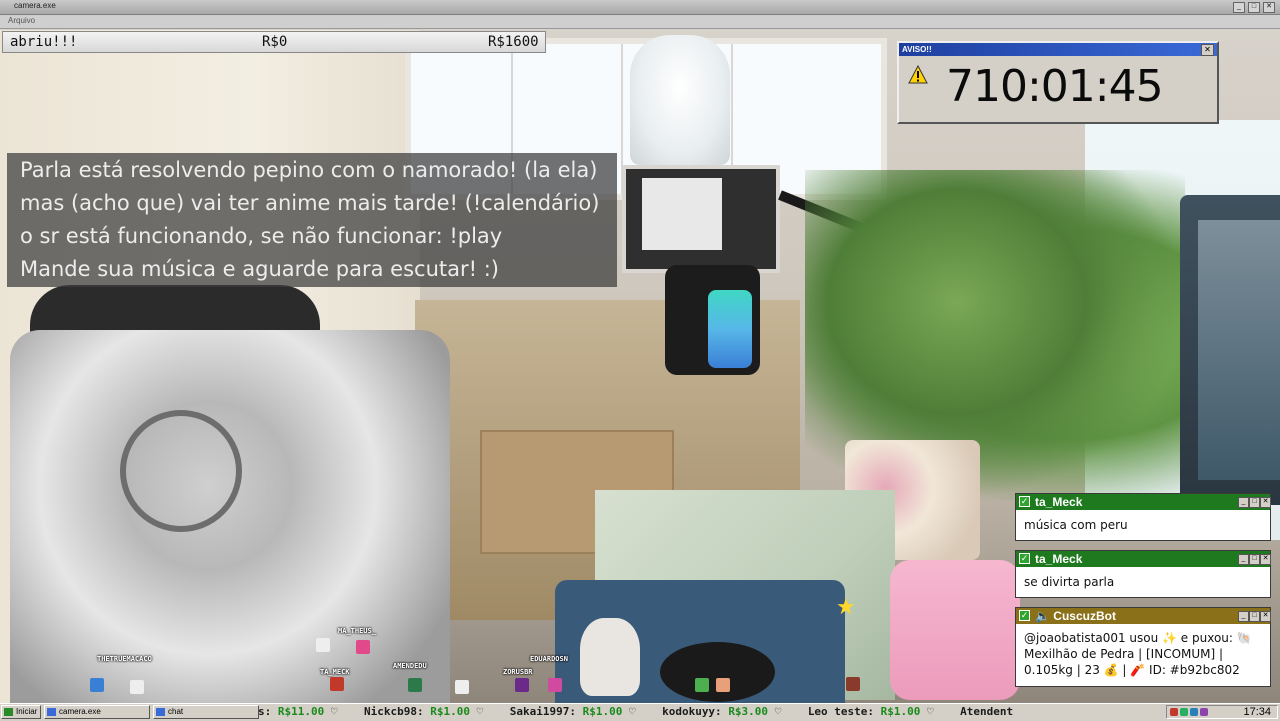 This screenshot has width=1280, height=721. What do you see at coordinates (1143, 574) in the screenshot?
I see `chat-message-window: ✓ ta_Meck _ □ ✕ se divirta parla` at bounding box center [1143, 574].